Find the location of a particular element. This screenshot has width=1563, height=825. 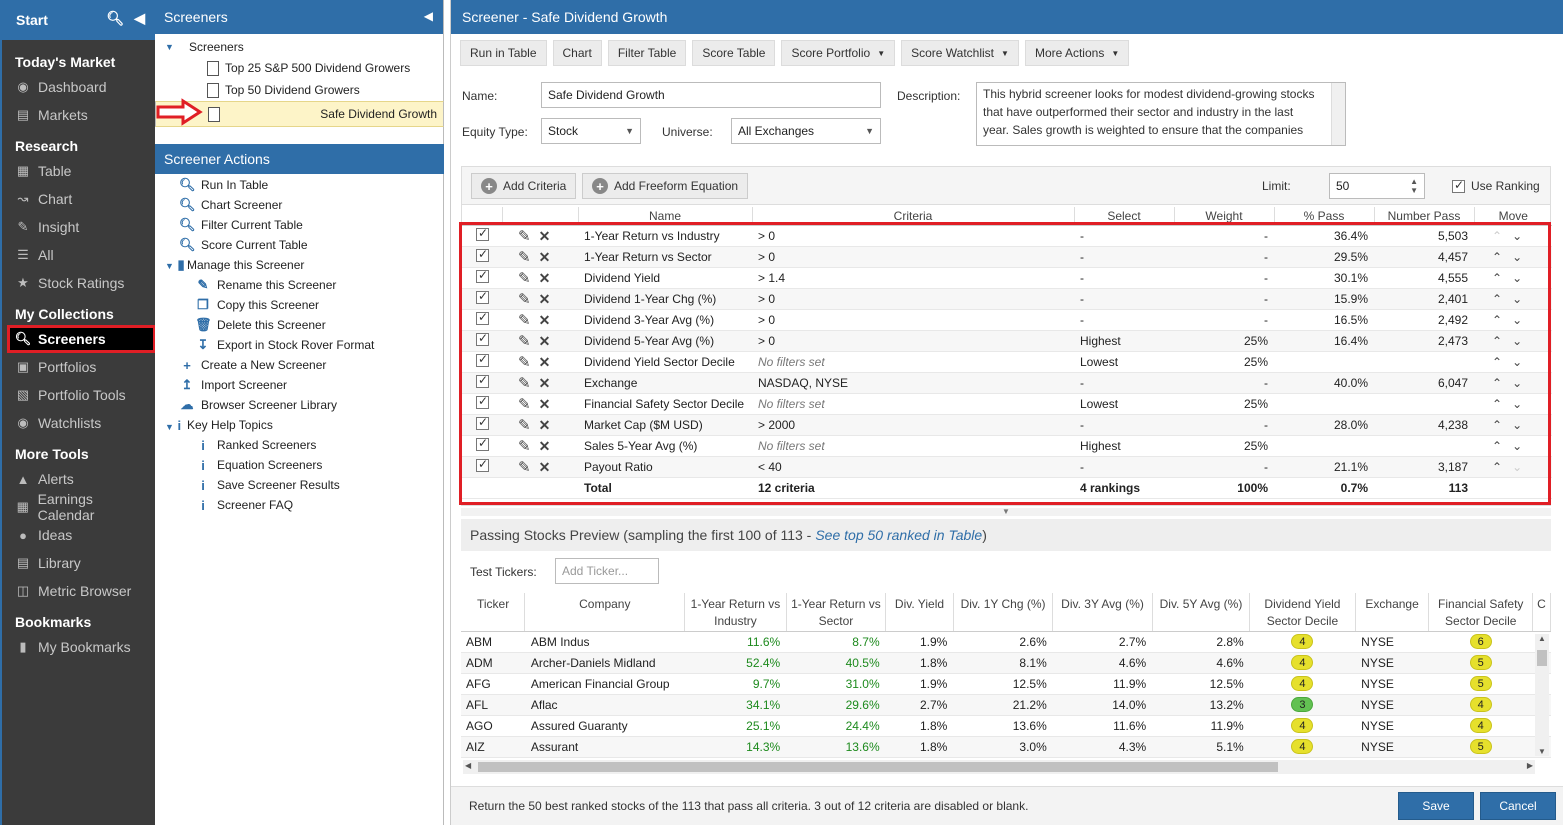

limit-input: 50 ▲ ▼ is located at coordinates (1377, 186).